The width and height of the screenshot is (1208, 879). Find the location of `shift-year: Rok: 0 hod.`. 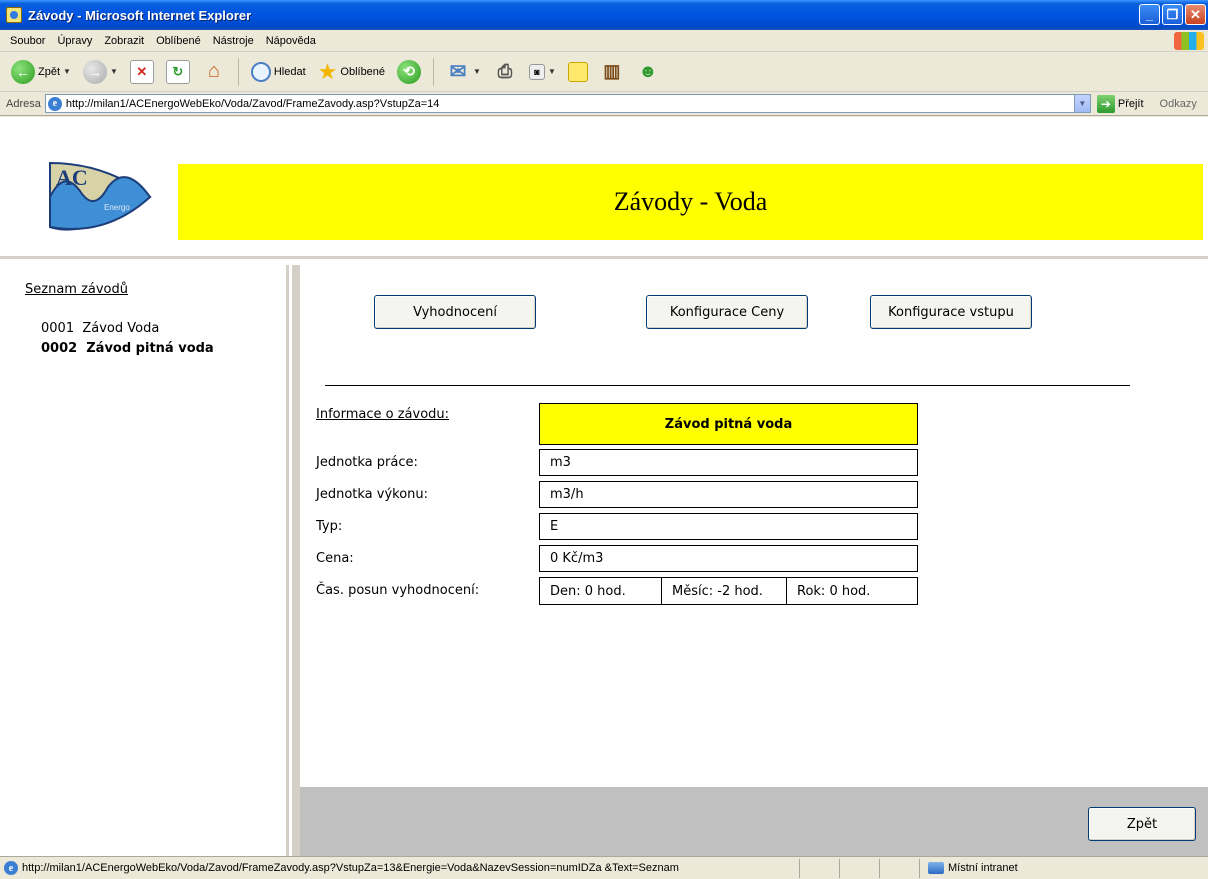

shift-year: Rok: 0 hod. is located at coordinates (851, 591).